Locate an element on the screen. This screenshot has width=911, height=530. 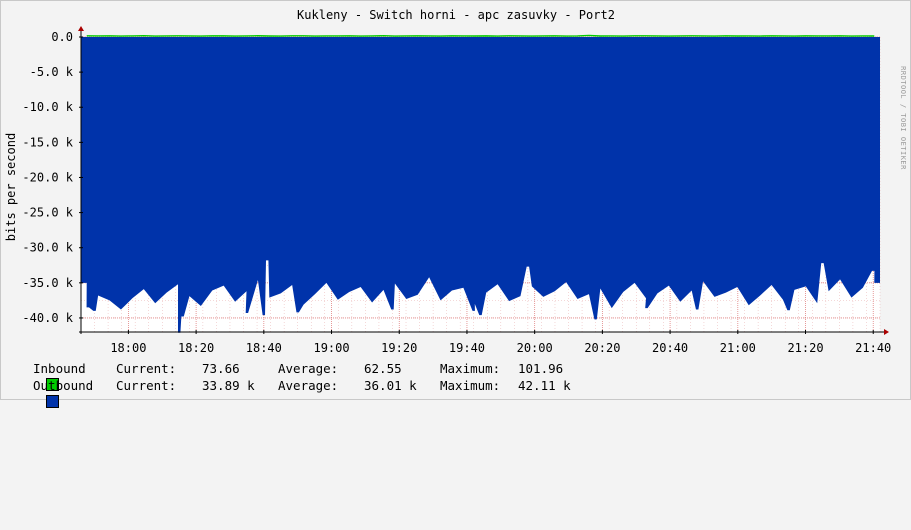
watermark: RRDTOOL / TOBI OETIKER is located at coordinates (903, 118).